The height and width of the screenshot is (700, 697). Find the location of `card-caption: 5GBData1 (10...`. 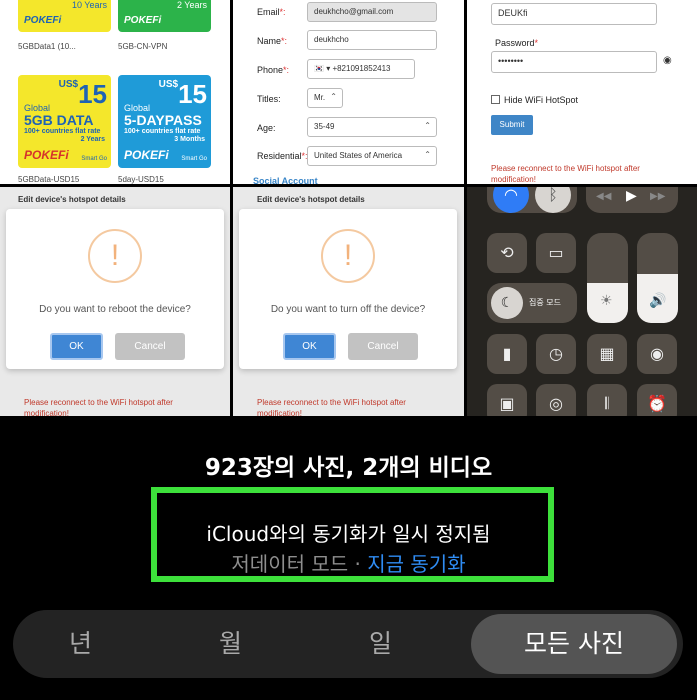

card-caption: 5GBData1 (10... is located at coordinates (47, 46).